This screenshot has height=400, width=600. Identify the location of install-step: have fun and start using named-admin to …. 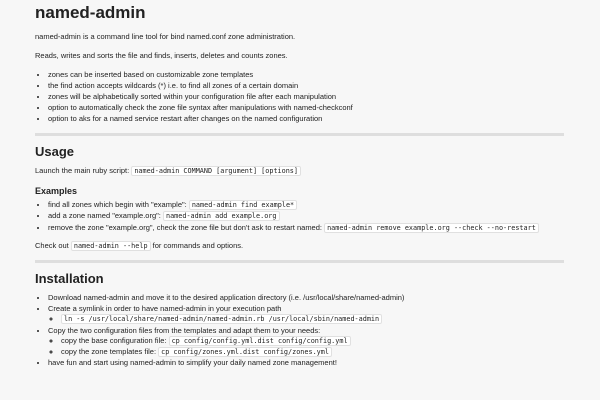
(306, 363).